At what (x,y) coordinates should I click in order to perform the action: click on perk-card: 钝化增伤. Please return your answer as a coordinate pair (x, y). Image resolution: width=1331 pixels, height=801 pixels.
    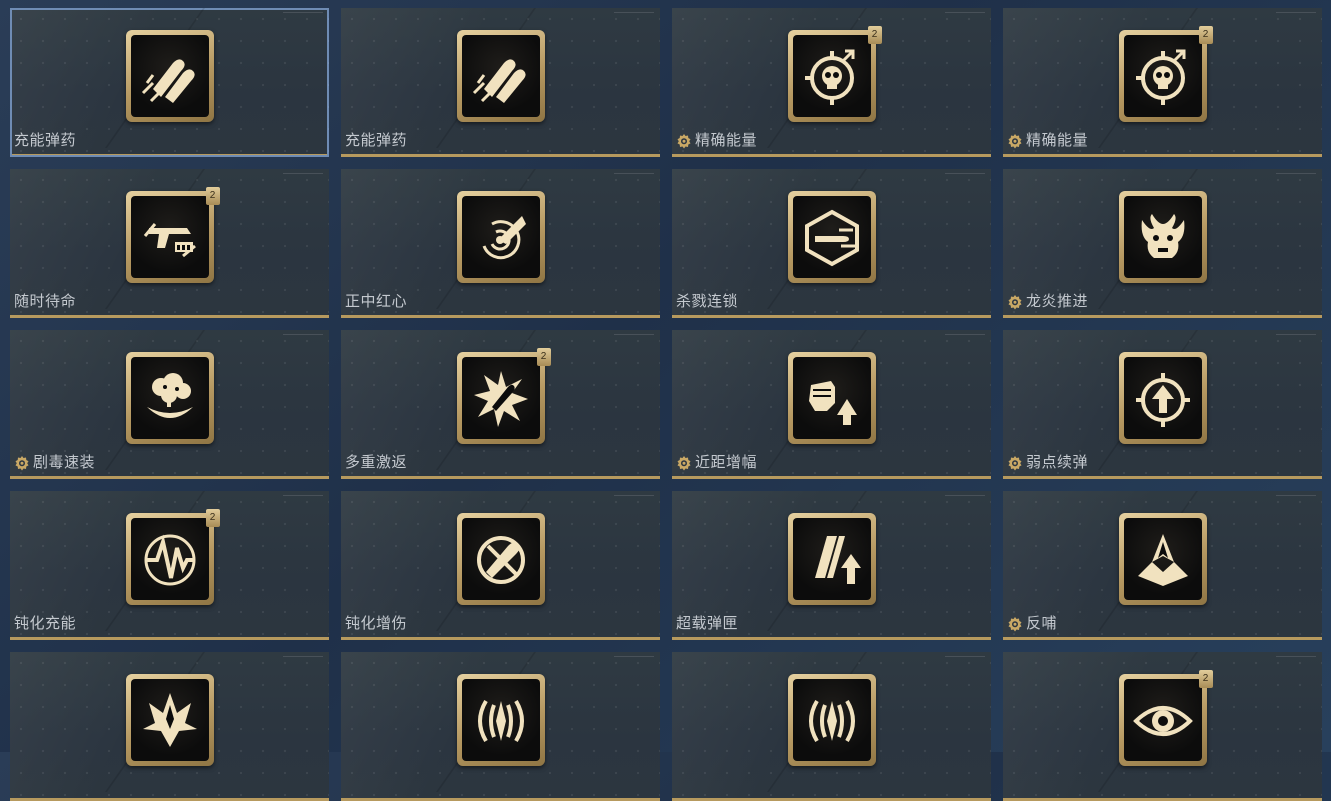
    Looking at the image, I should click on (500, 565).